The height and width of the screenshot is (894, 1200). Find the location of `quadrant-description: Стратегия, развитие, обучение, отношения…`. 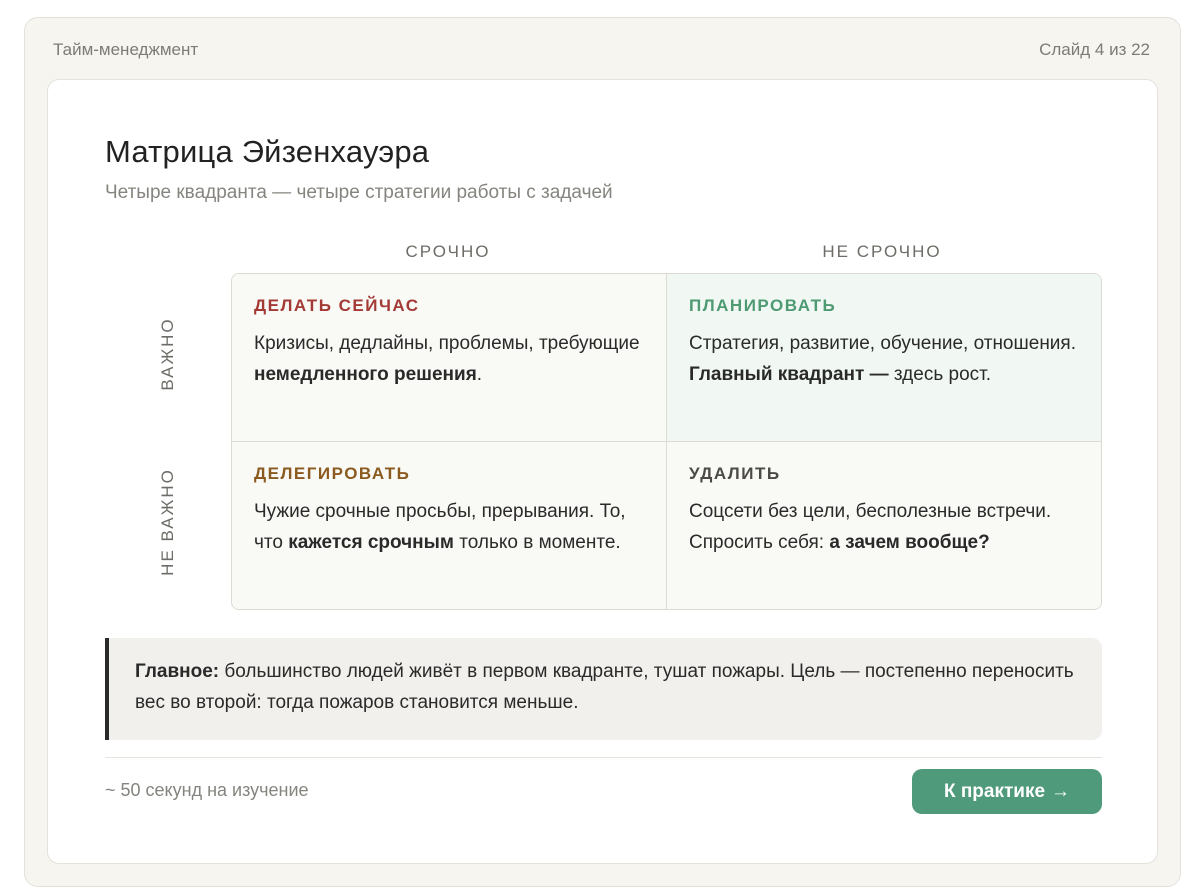

quadrant-description: Стратегия, развитие, обучение, отношения… is located at coordinates (882, 359).